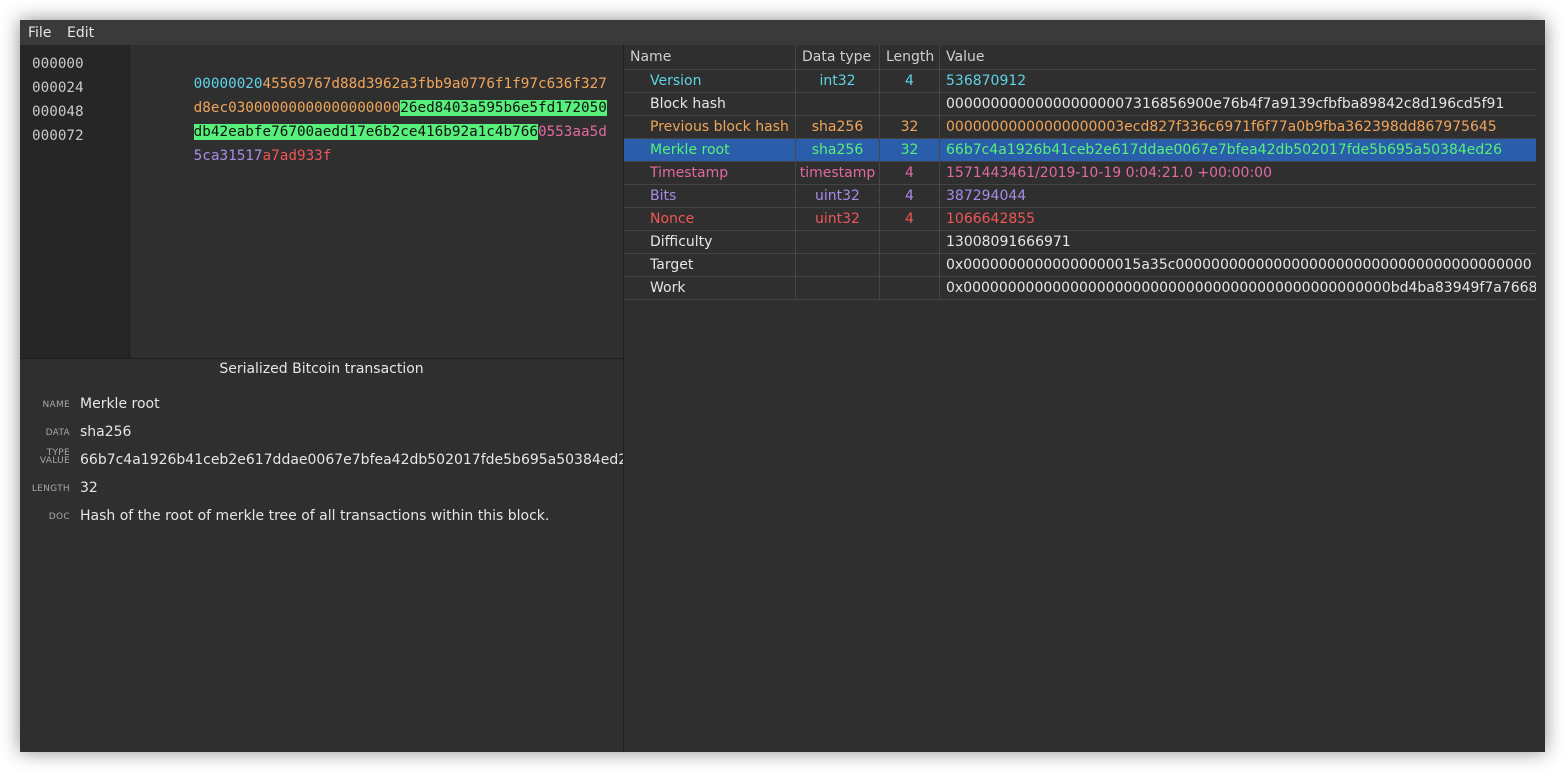 Image resolution: width=1565 pixels, height=772 pixels. I want to click on detail-label-data-type: DATA TYPE, so click(57, 443).